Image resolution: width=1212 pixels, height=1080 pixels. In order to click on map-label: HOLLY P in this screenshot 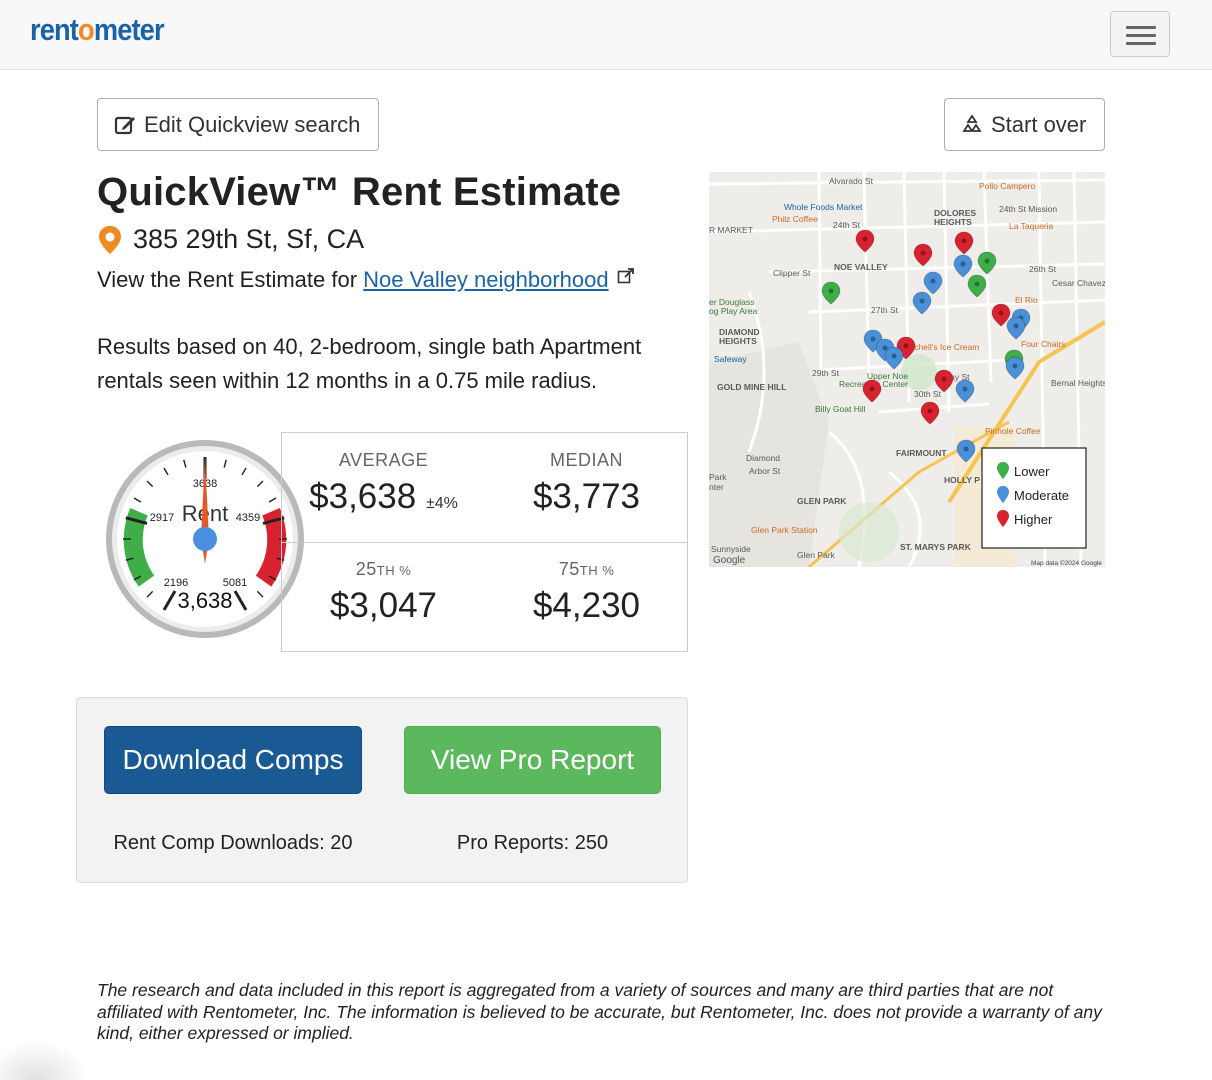, I will do `click(962, 480)`.